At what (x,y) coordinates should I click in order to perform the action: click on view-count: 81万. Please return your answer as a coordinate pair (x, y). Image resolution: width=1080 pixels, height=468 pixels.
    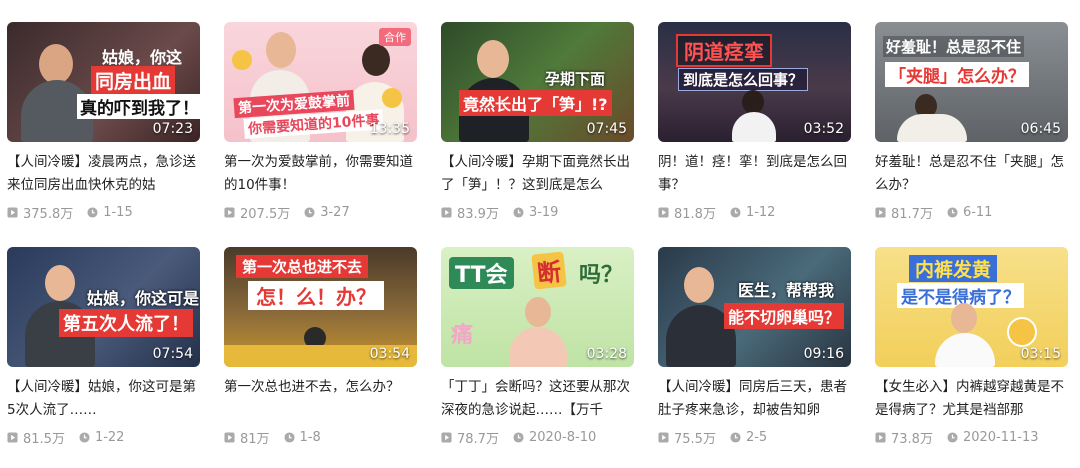
    Looking at the image, I should click on (255, 439).